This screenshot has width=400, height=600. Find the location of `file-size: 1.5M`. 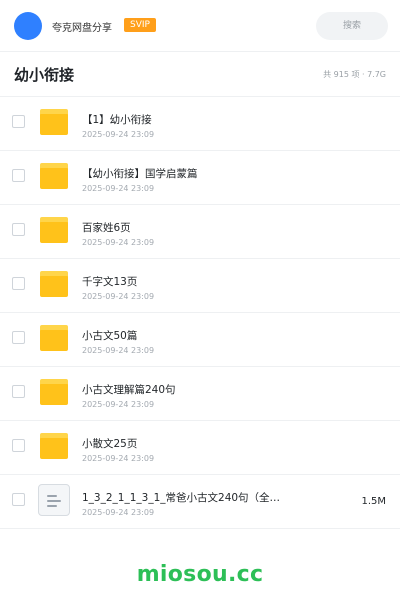

file-size: 1.5M is located at coordinates (373, 501).